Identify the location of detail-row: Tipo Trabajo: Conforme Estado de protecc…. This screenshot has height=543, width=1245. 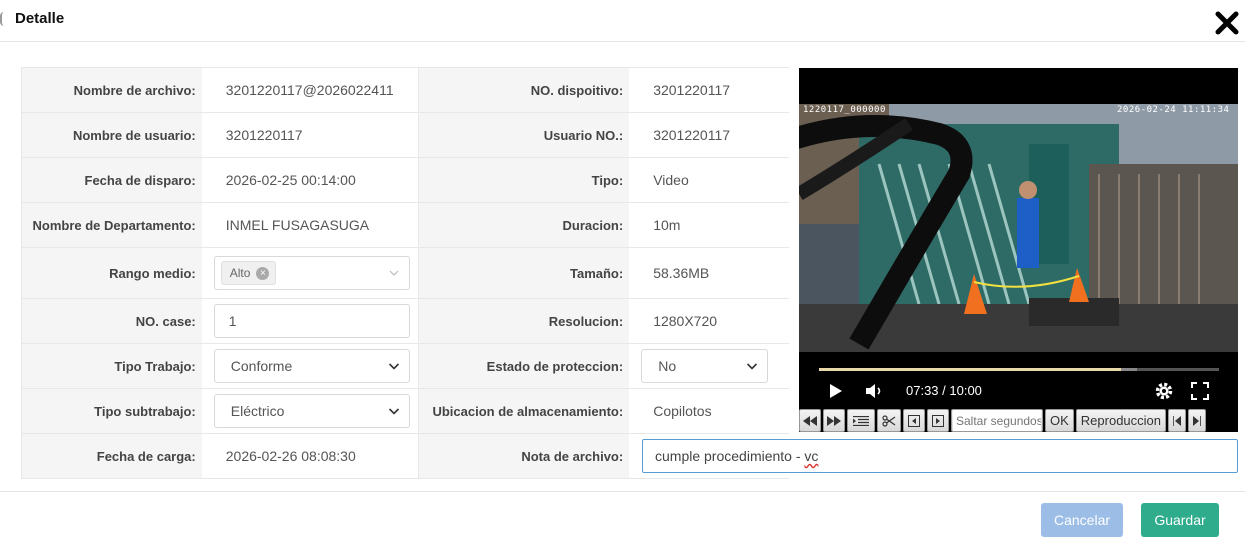
(405, 366).